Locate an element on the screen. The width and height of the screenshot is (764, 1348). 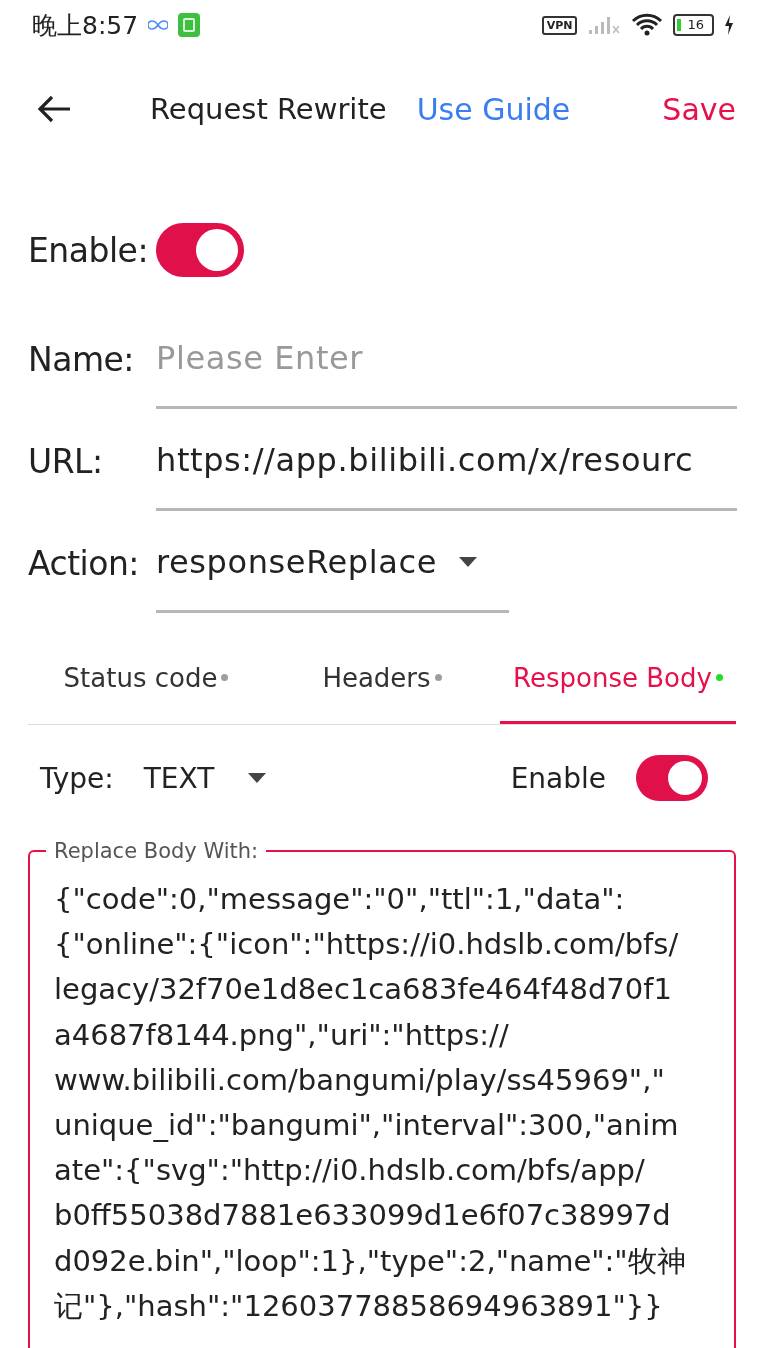
body-enable-toggle is located at coordinates (672, 778).